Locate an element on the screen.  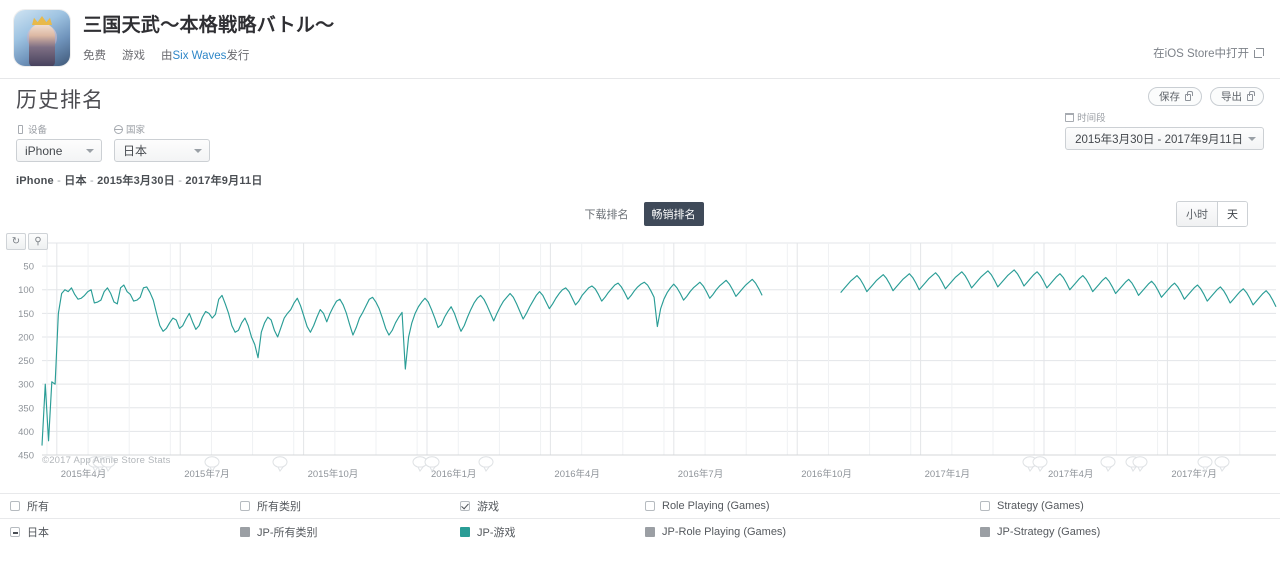
granularity-toggle: 小时 天 is located at coordinates (1212, 214).